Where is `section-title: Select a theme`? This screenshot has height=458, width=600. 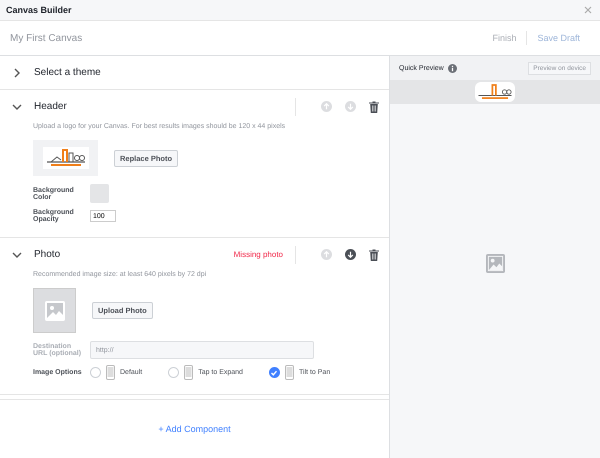
section-title: Select a theme is located at coordinates (67, 72).